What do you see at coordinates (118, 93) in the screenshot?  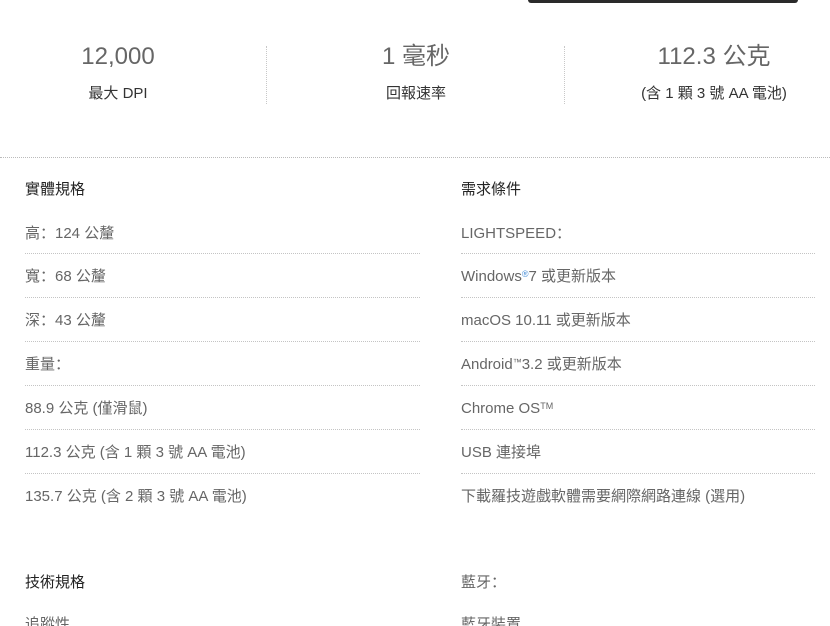 I see `stat-label: 最大 DPI` at bounding box center [118, 93].